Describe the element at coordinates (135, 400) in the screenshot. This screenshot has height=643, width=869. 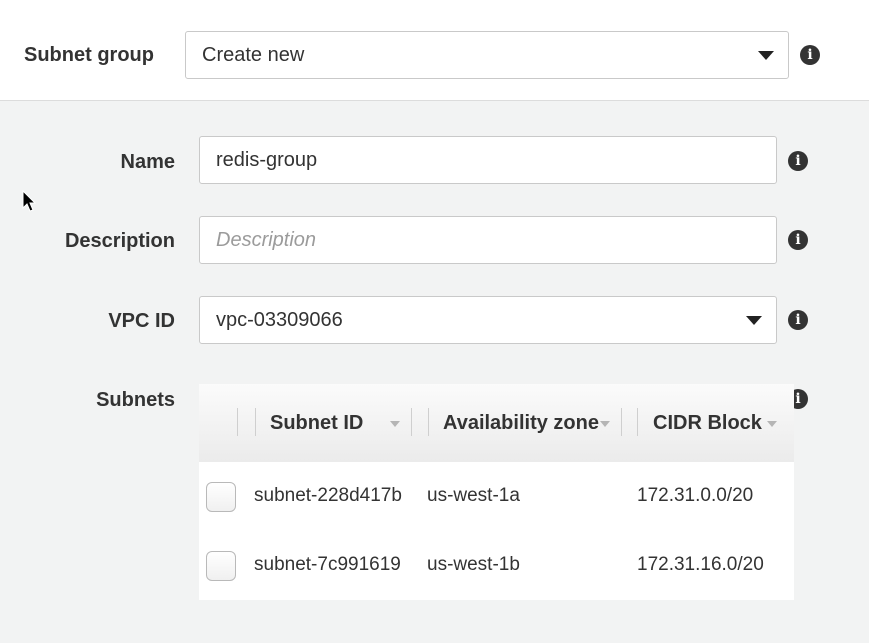
I see `subnets-label: Subnets` at that location.